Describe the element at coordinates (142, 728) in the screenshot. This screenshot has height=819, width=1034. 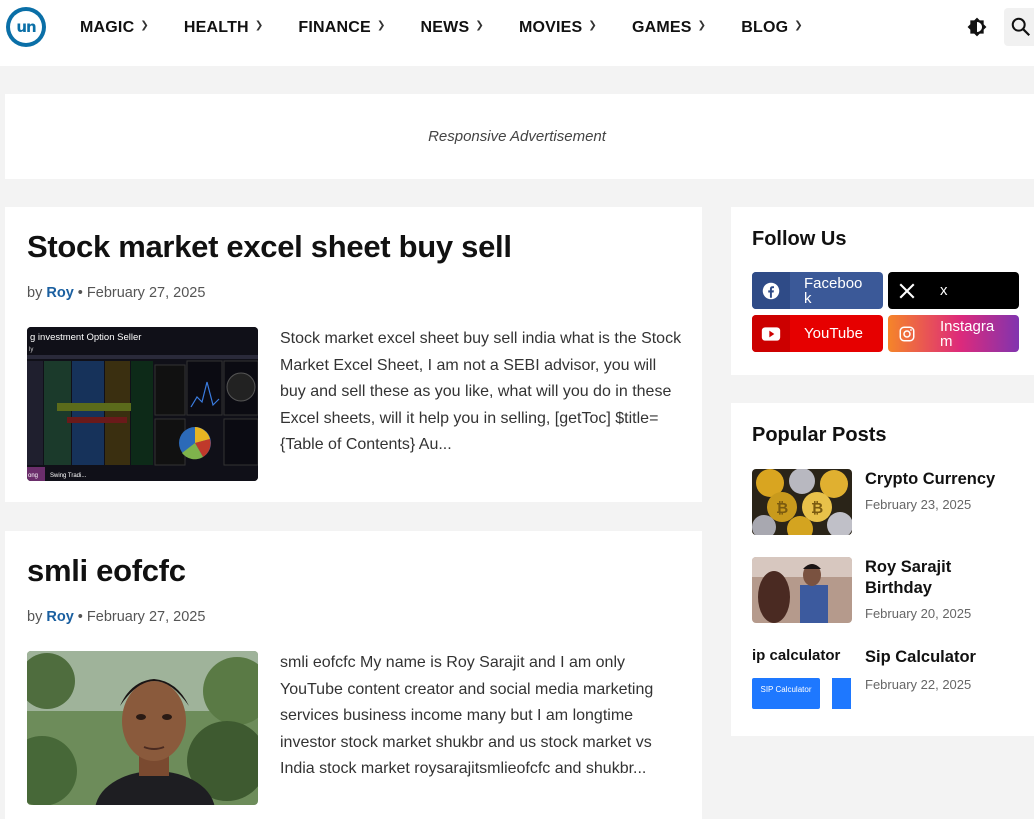
I see `post-thumbnail` at that location.